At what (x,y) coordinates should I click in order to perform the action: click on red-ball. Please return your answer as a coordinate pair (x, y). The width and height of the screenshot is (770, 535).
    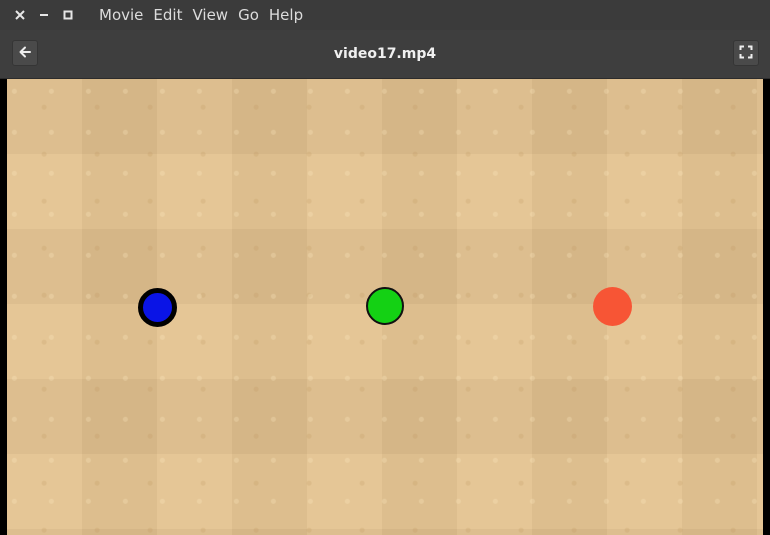
    Looking at the image, I should click on (612, 306).